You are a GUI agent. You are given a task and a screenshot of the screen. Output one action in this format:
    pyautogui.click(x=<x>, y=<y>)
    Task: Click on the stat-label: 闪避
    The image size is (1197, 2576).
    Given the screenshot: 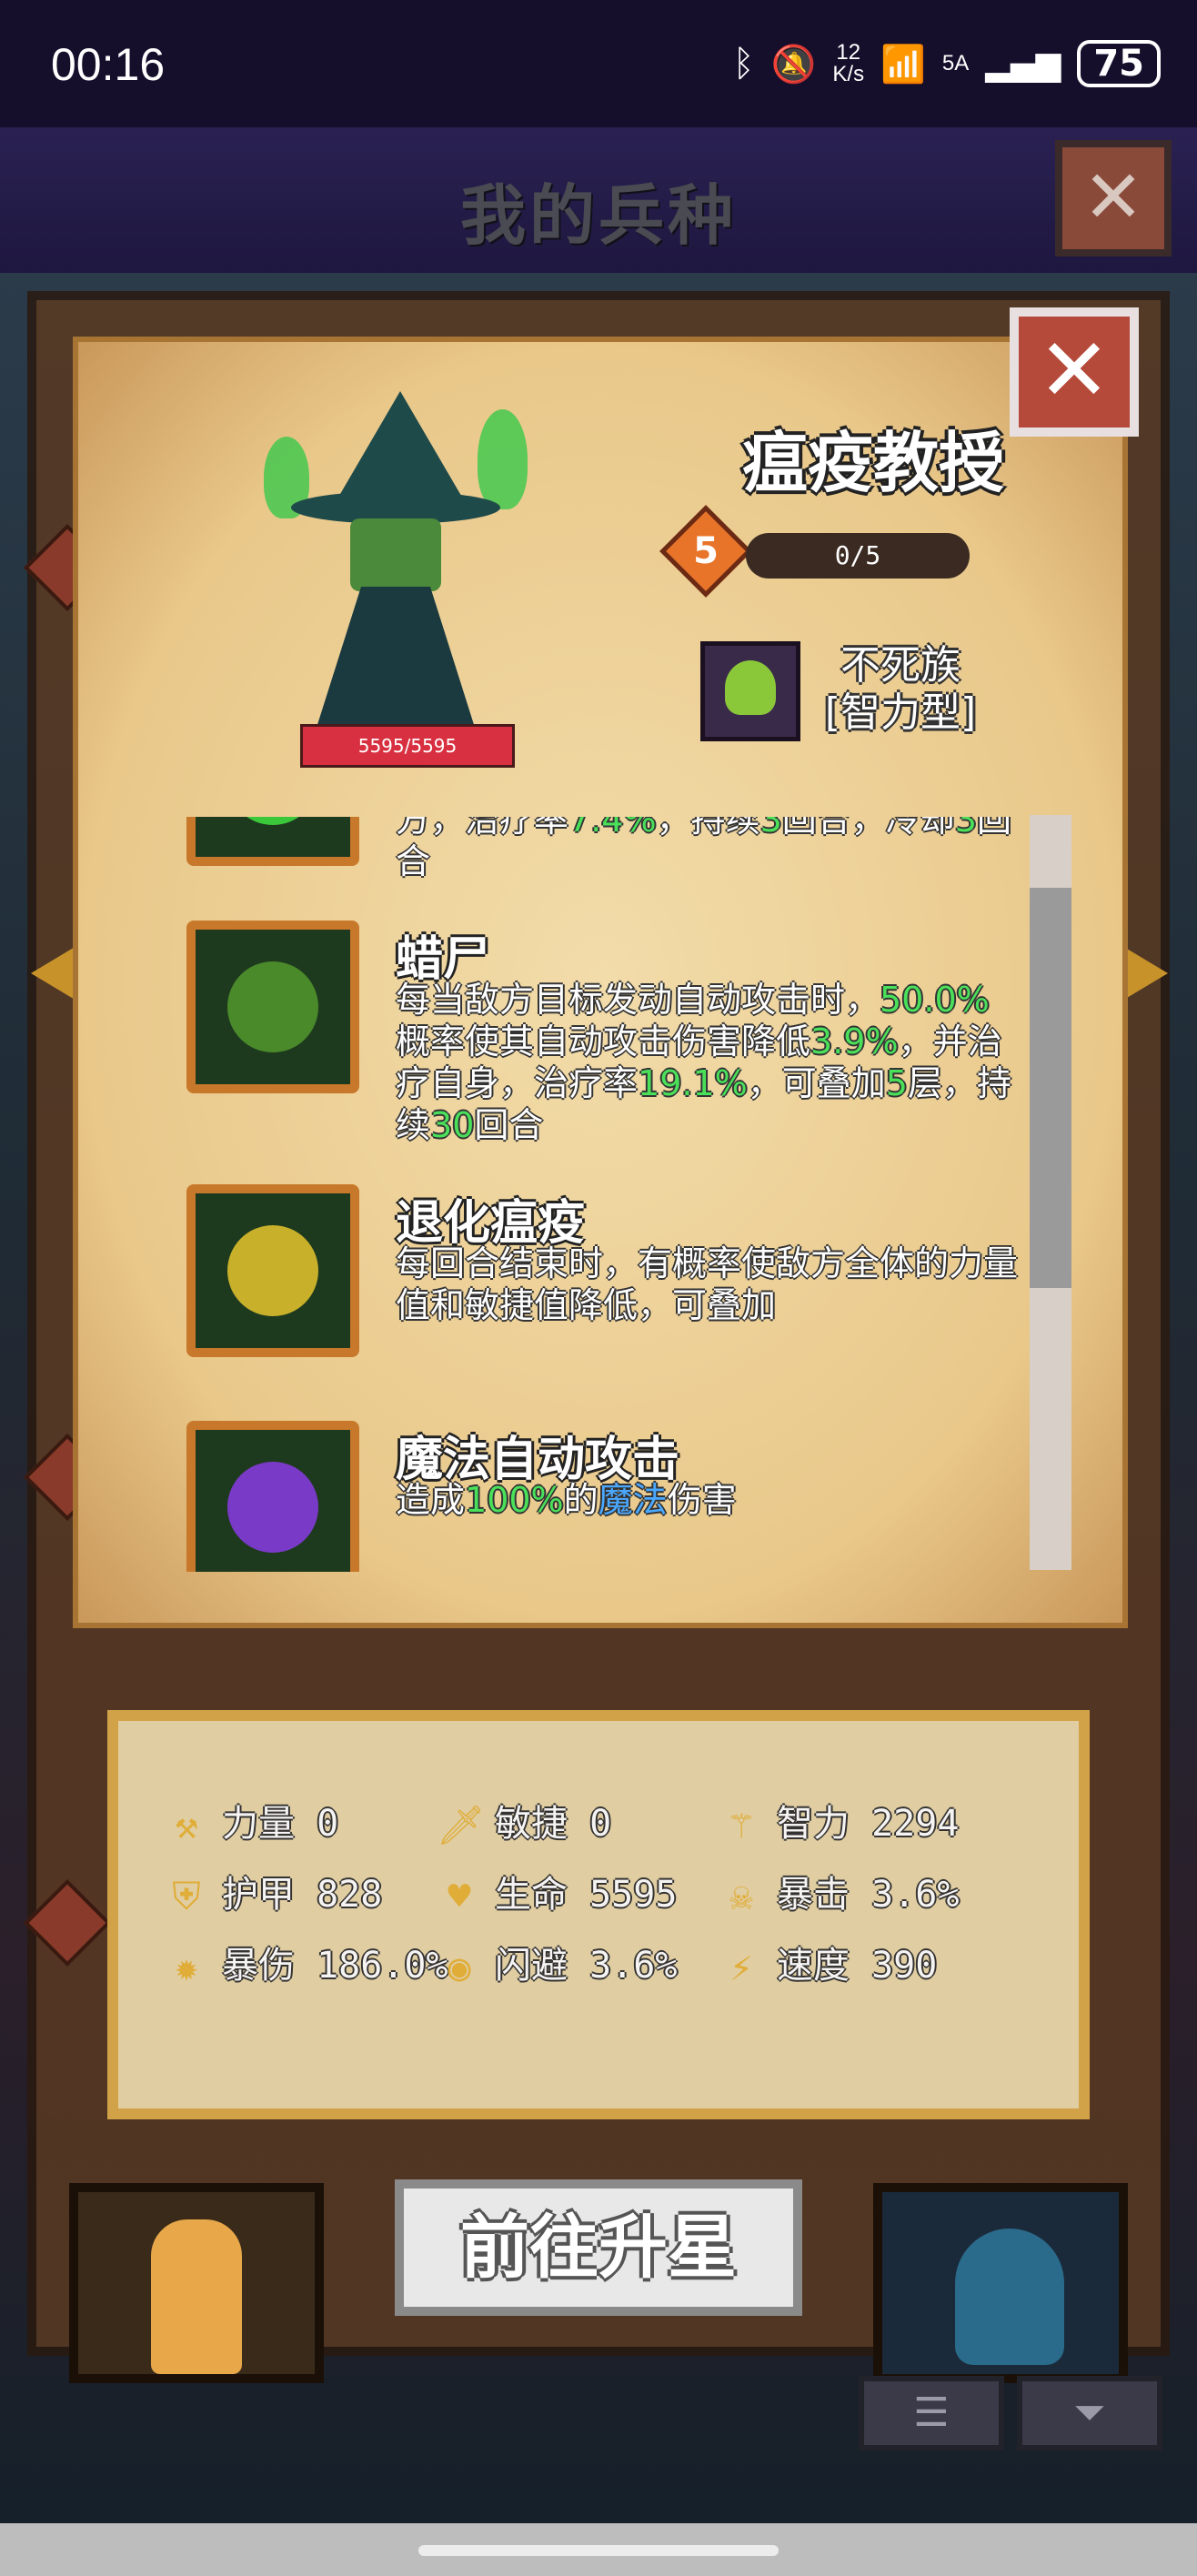 What is the action you would take?
    pyautogui.click(x=531, y=1966)
    